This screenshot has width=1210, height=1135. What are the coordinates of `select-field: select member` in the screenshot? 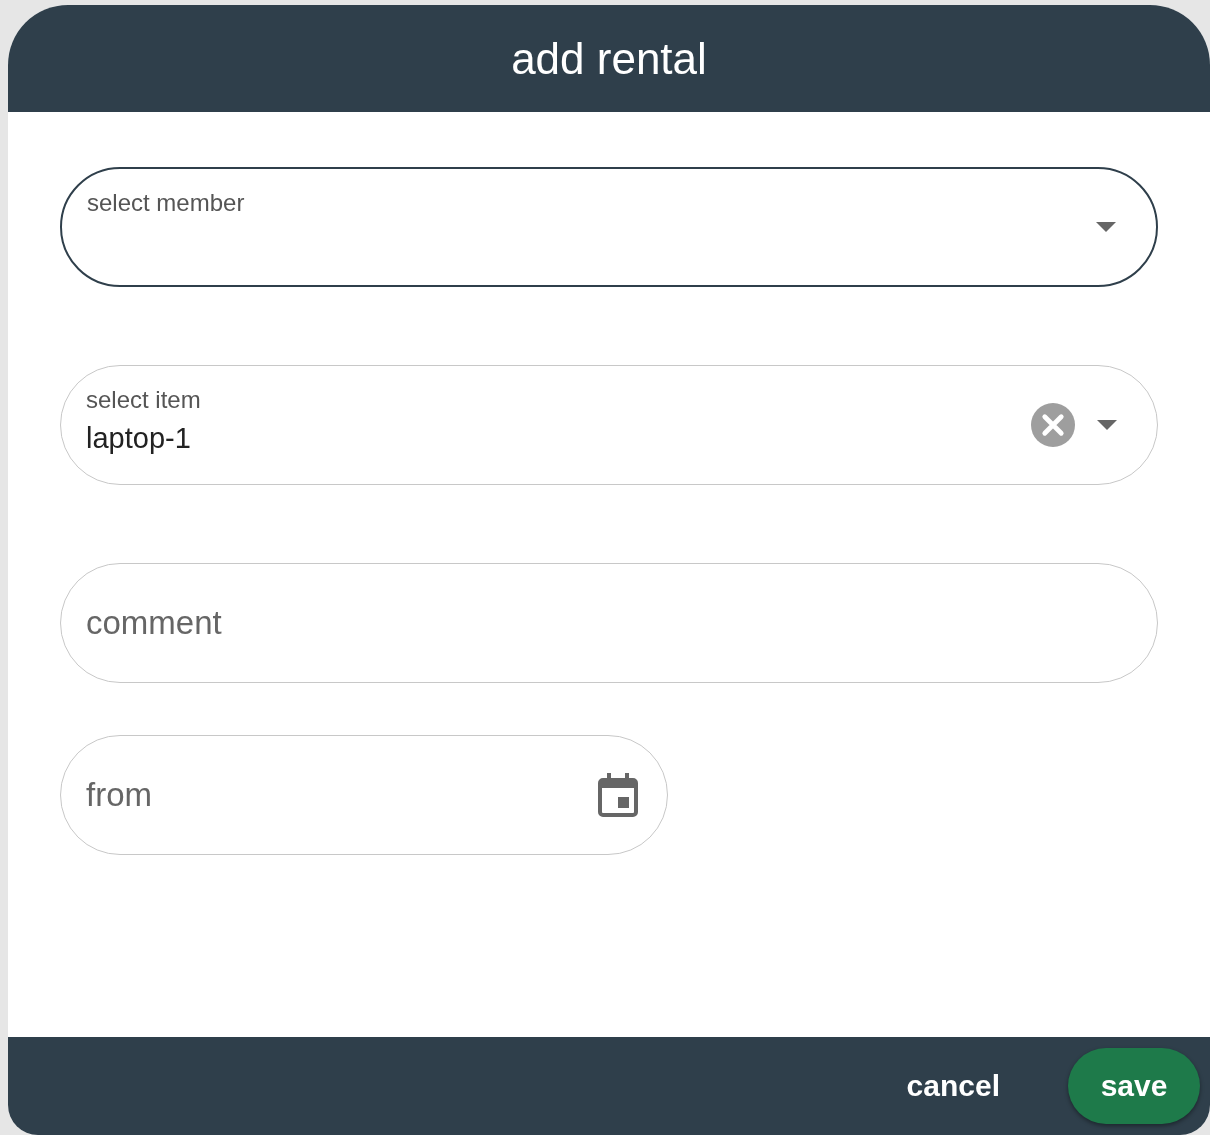 It's located at (609, 227).